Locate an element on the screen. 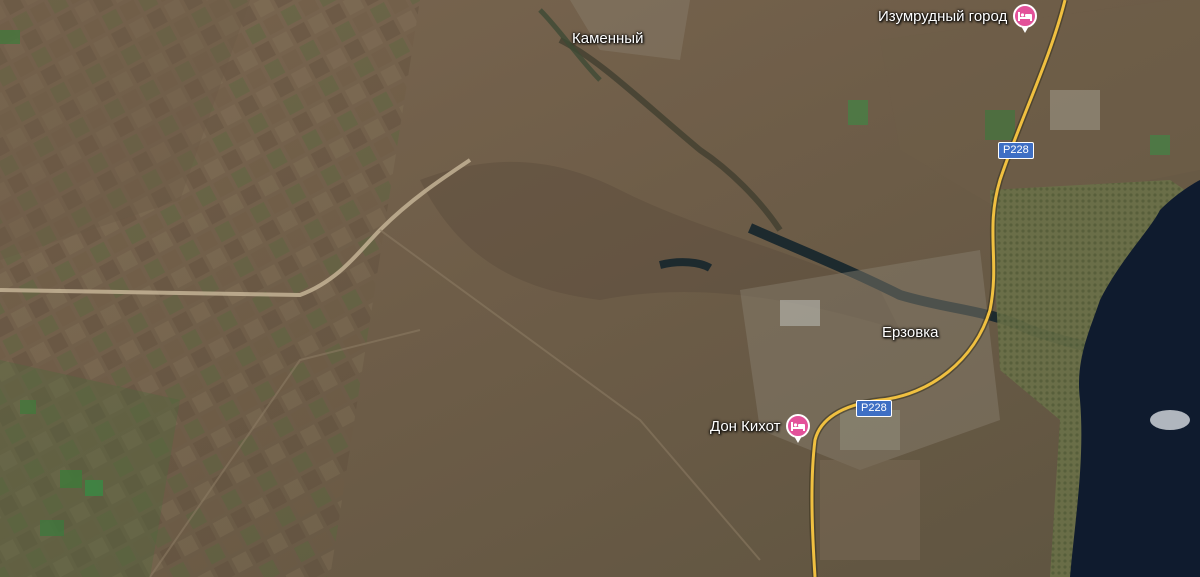  poi-don-kikhot: Дон Кихот is located at coordinates (760, 428).